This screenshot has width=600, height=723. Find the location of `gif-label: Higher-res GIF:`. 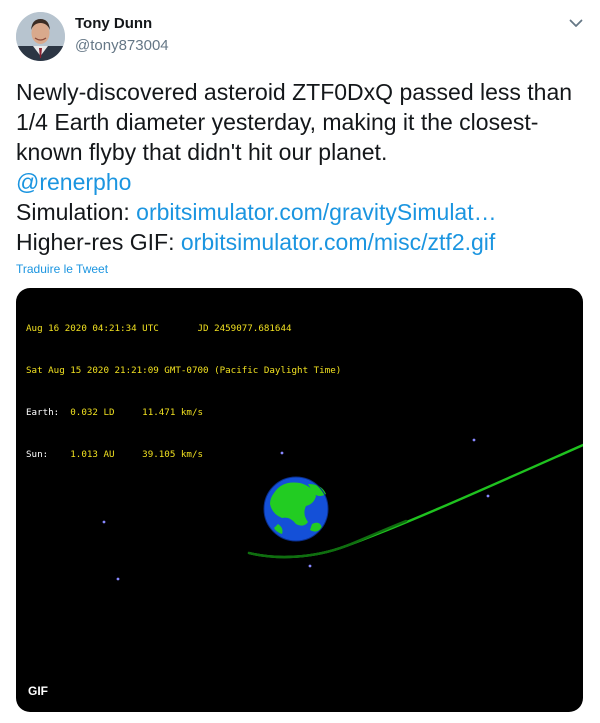

gif-label: Higher-res GIF: is located at coordinates (98, 242).